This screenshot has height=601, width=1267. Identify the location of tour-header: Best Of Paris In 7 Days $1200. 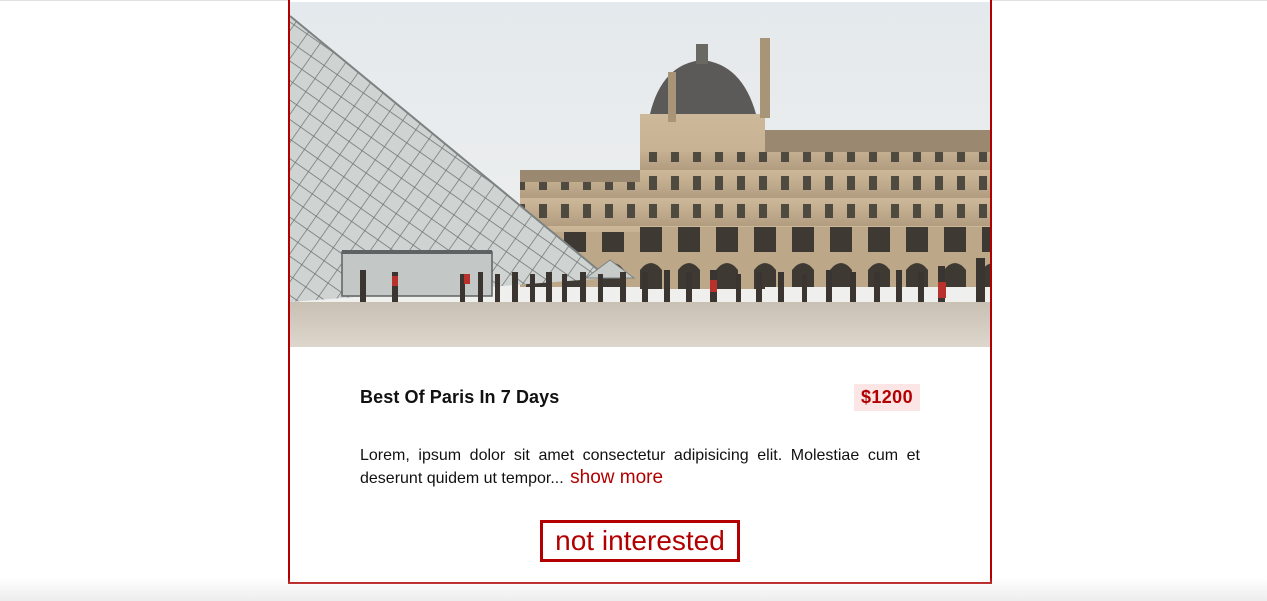
(640, 398).